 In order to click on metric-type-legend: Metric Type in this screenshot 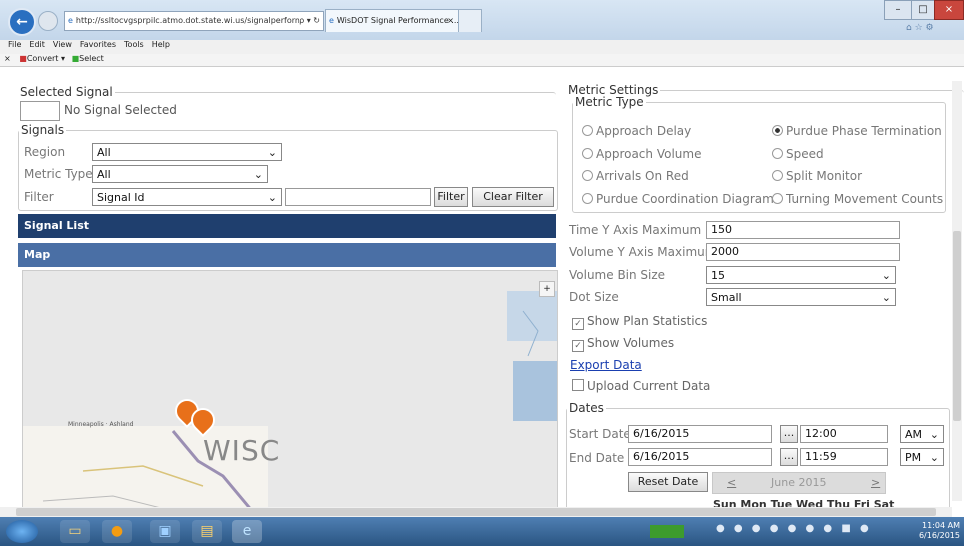, I will do `click(609, 102)`.